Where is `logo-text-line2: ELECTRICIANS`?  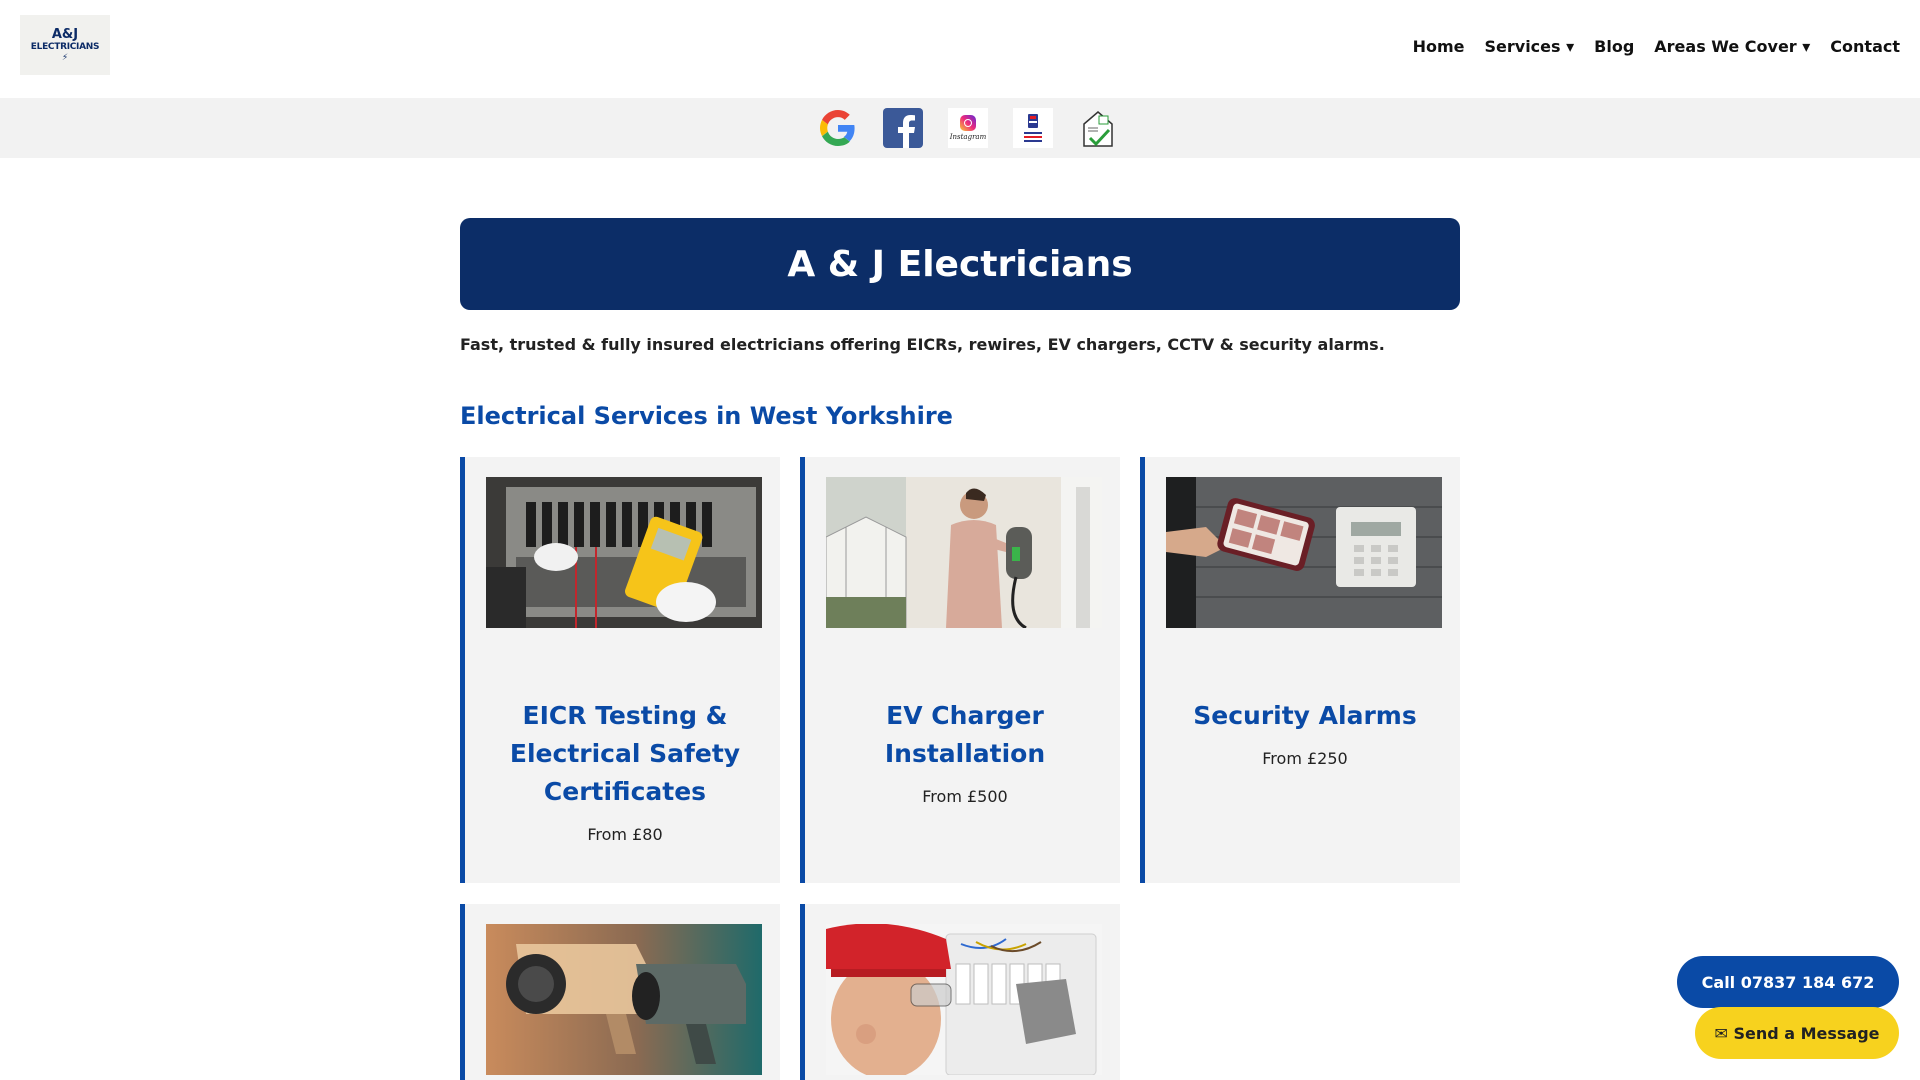 logo-text-line2: ELECTRICIANS is located at coordinates (65, 46).